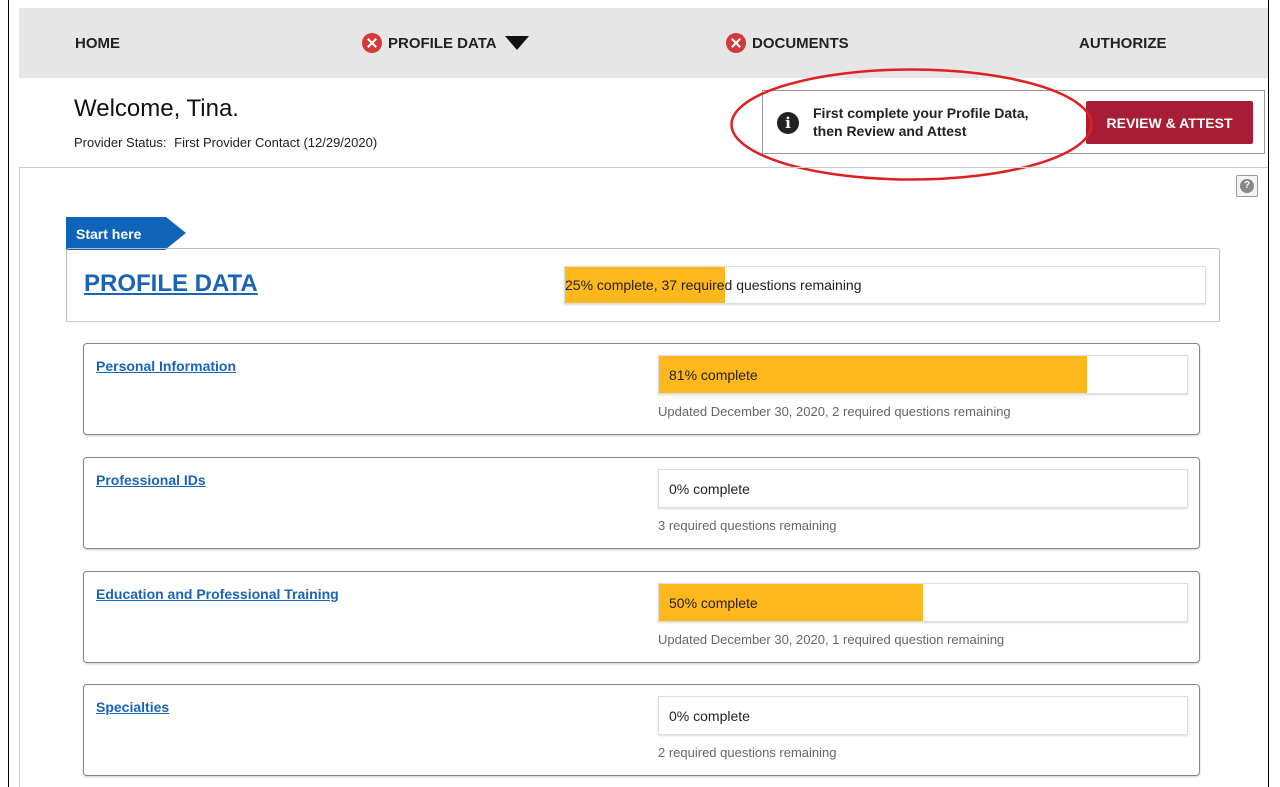  What do you see at coordinates (921, 113) in the screenshot?
I see `alert-message-line1: First complete your Profile Data,` at bounding box center [921, 113].